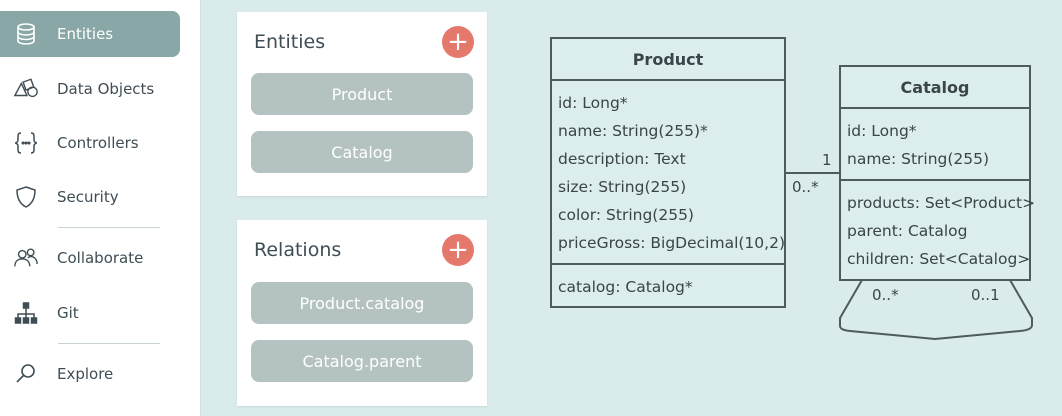 The width and height of the screenshot is (1062, 416). Describe the element at coordinates (626, 215) in the screenshot. I see `uml-attribute: color: String(255)` at that location.